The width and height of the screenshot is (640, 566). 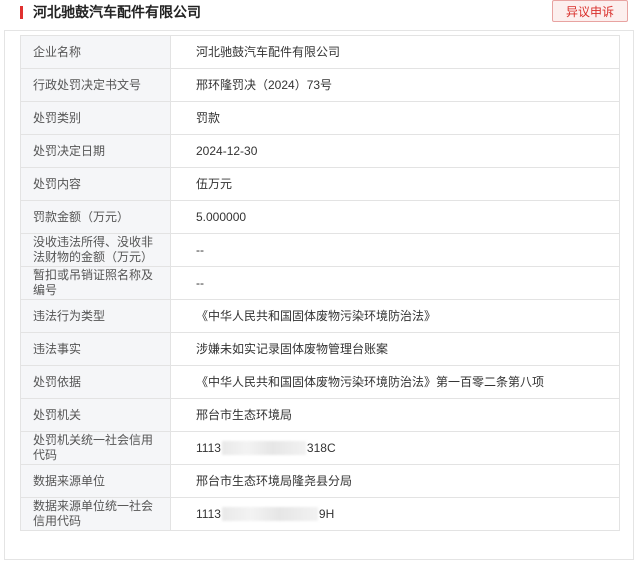 I want to click on row-value: 涉嫌未如实记录固体废物管理台账案, so click(x=395, y=349).